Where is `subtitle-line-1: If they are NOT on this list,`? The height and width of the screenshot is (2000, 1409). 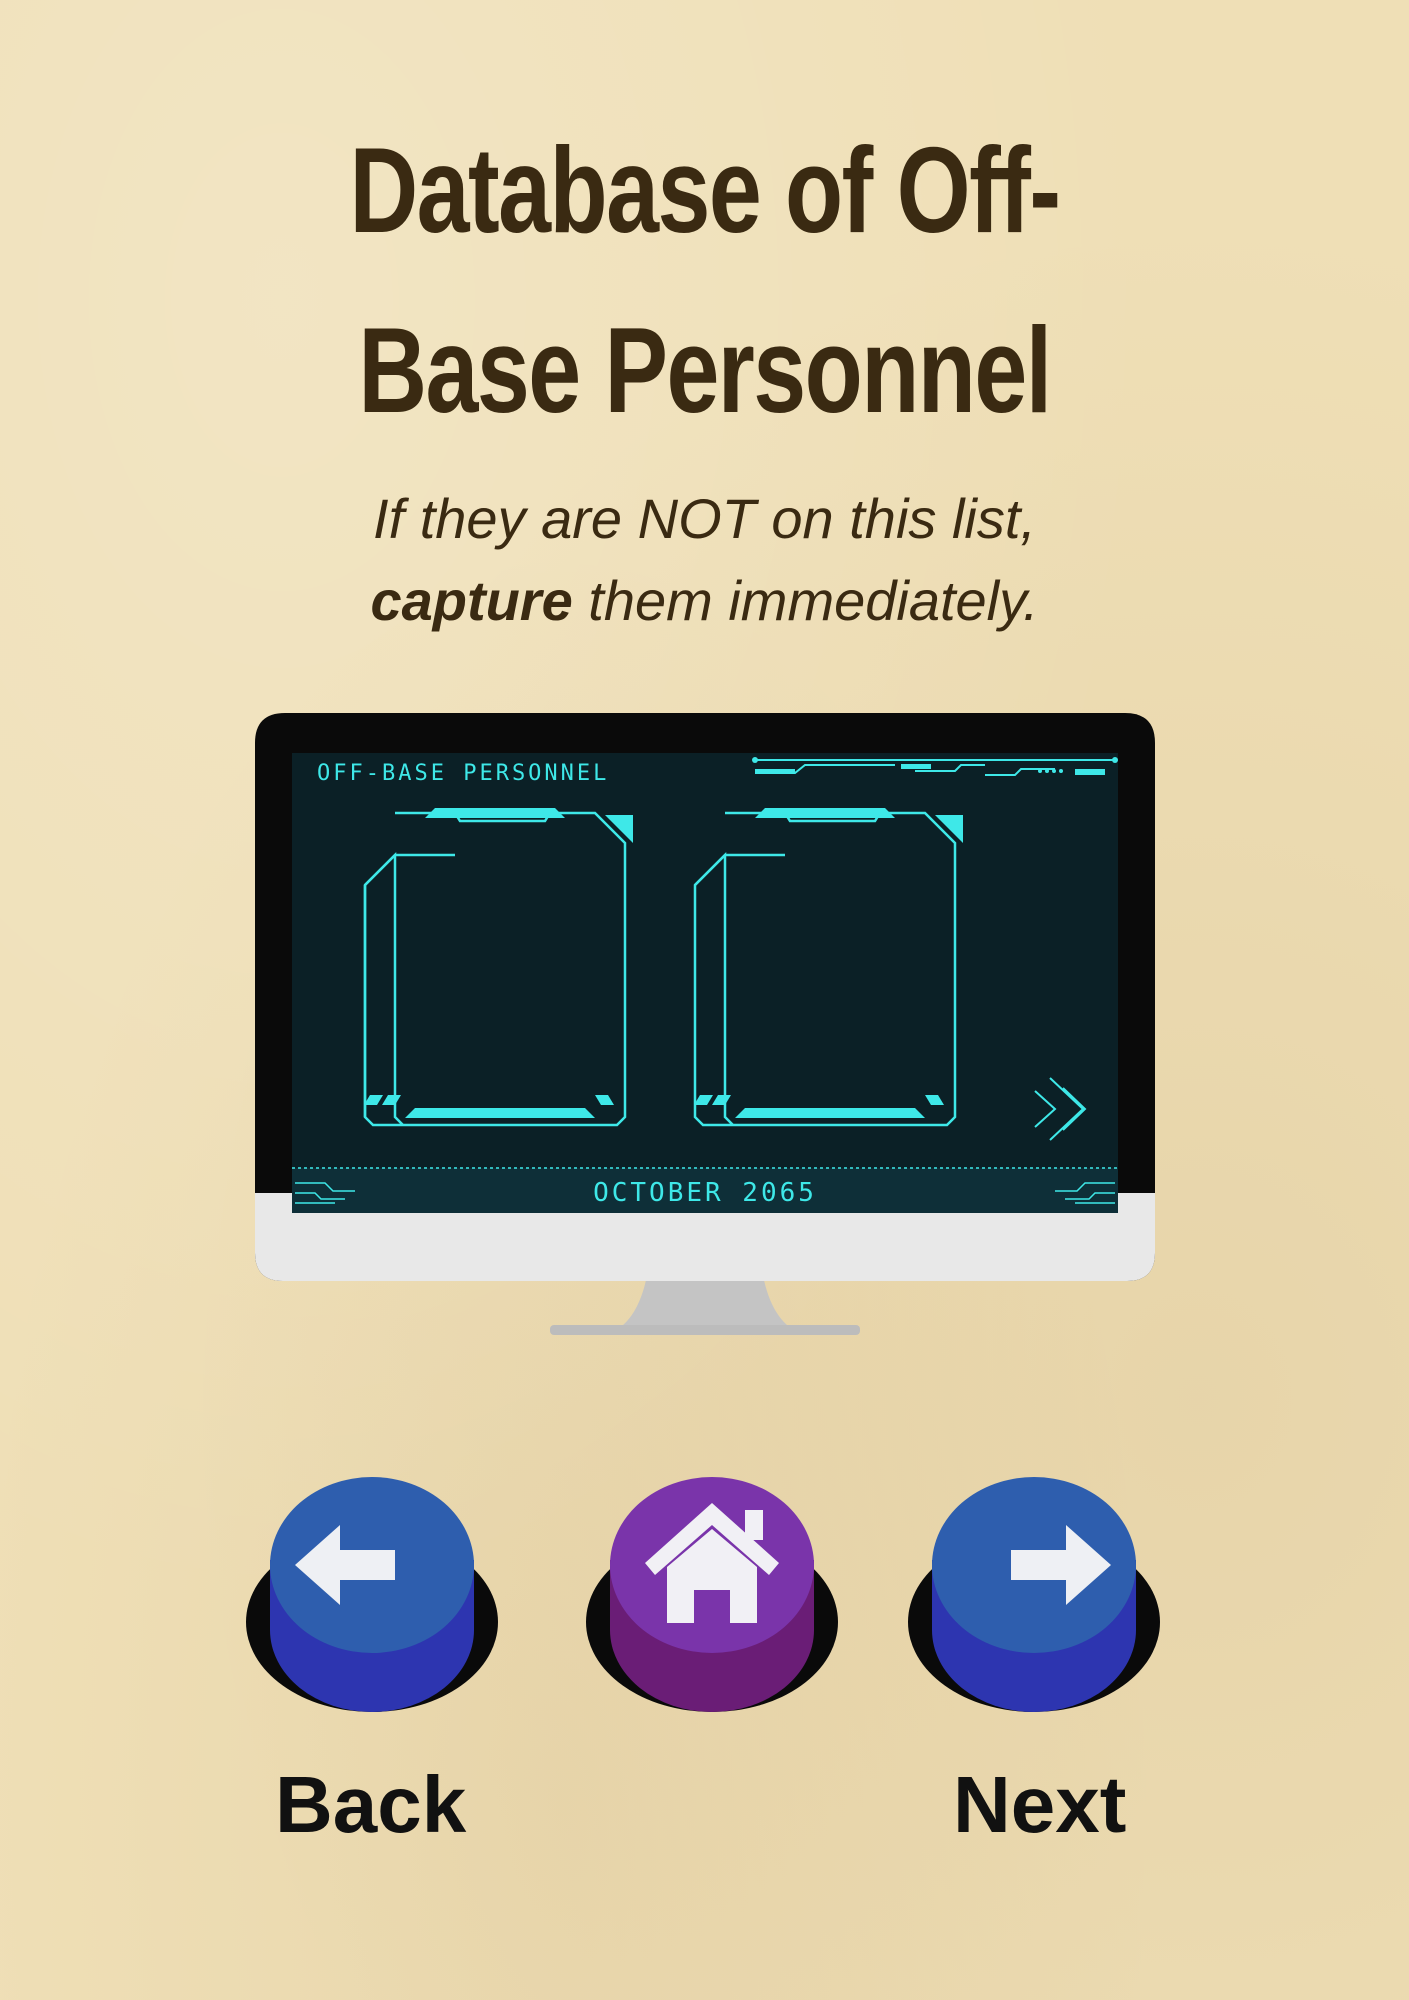 subtitle-line-1: If they are NOT on this list, is located at coordinates (704, 518).